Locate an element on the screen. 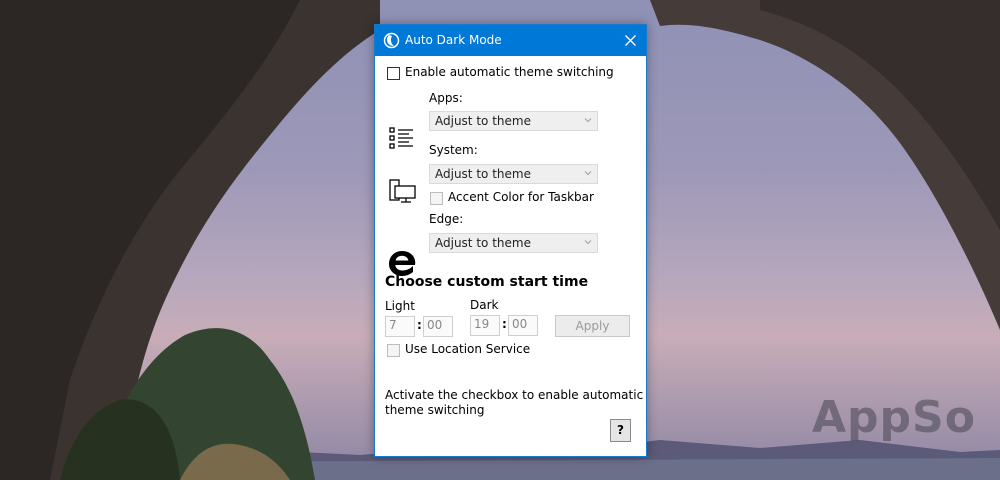 The image size is (1000, 480). location-service-label: Use Location Service is located at coordinates (467, 349).